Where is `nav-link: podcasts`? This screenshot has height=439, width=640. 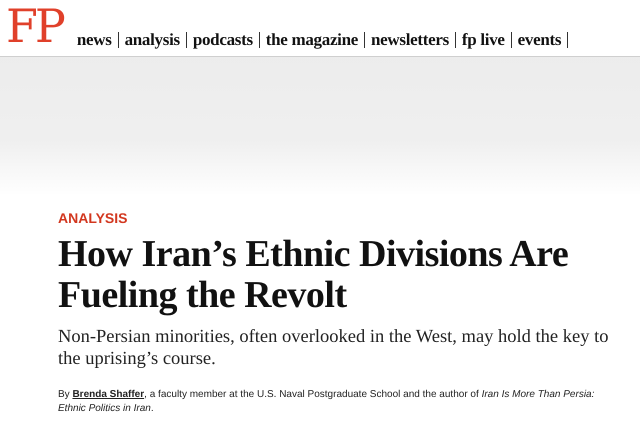 nav-link: podcasts is located at coordinates (223, 40).